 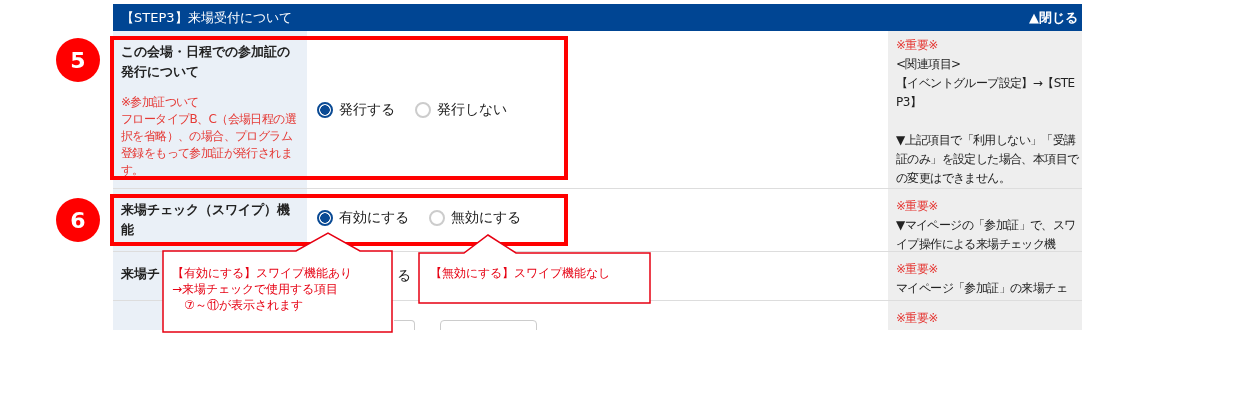 I want to click on callout-text: 【無効にする】スワイプ機能なし, so click(x=520, y=273).